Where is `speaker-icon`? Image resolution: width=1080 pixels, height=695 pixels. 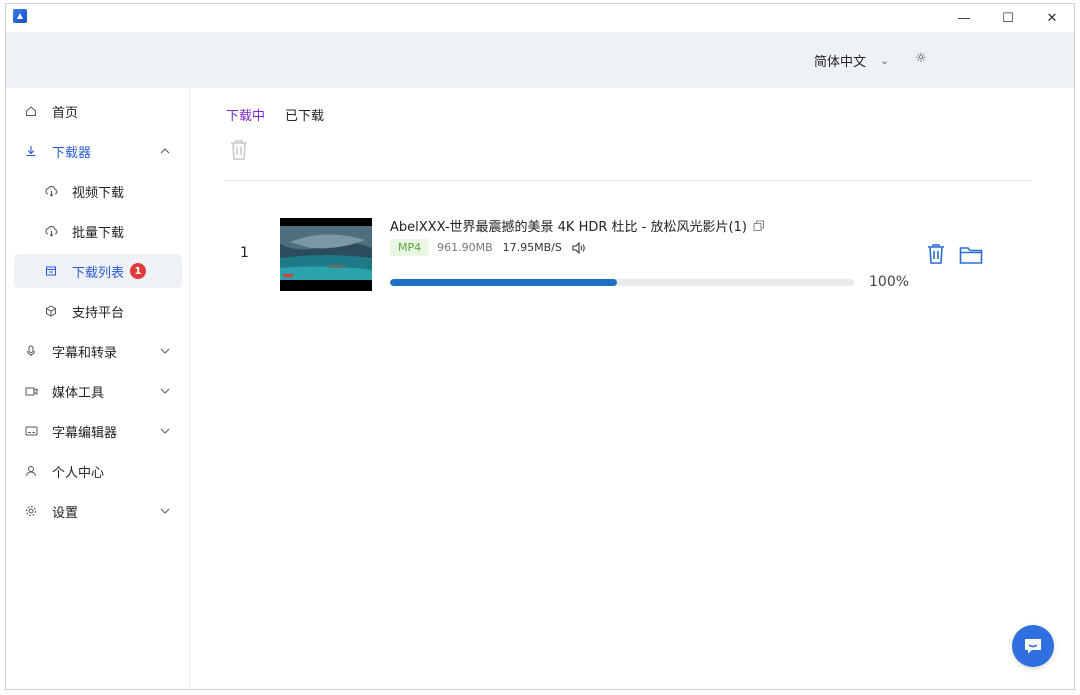
speaker-icon is located at coordinates (578, 247).